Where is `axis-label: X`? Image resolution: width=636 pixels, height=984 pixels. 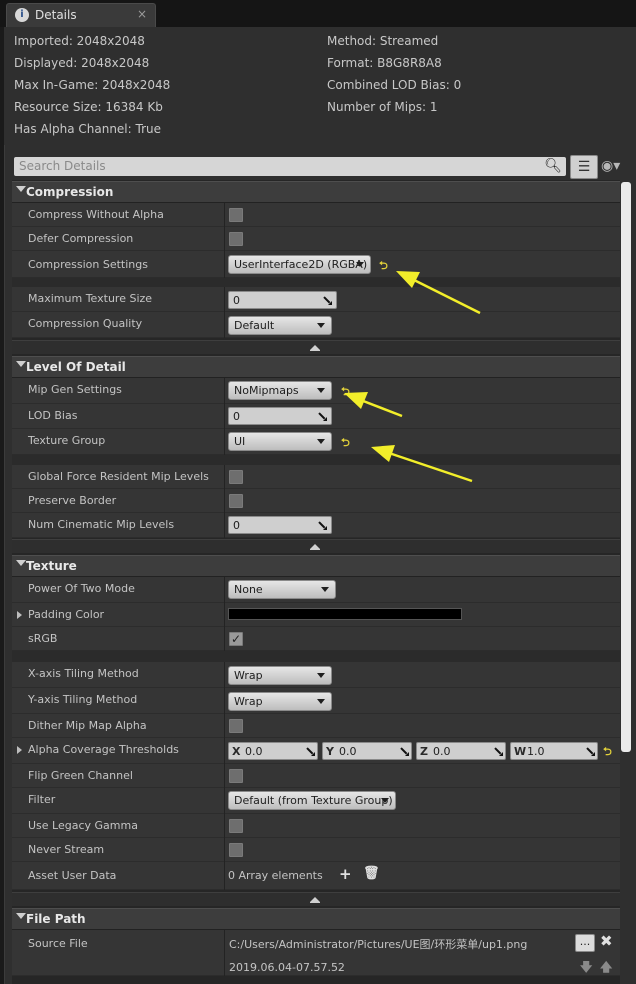 axis-label: X is located at coordinates (236, 751).